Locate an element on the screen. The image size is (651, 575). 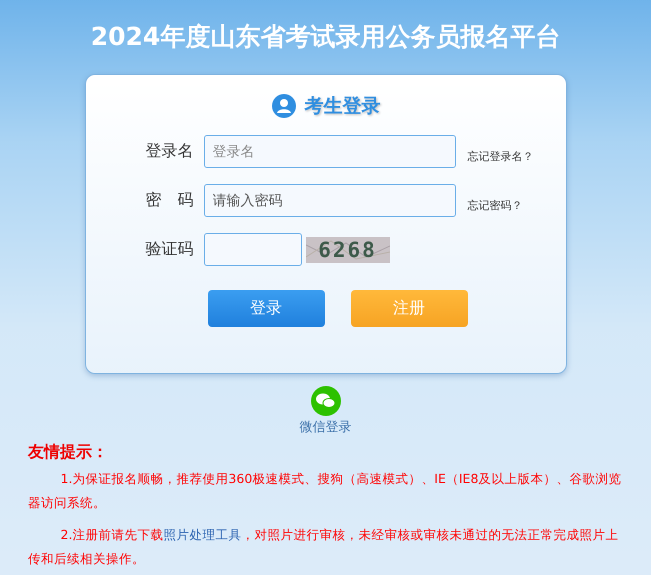
notice-title: 友情提示： is located at coordinates (68, 452).